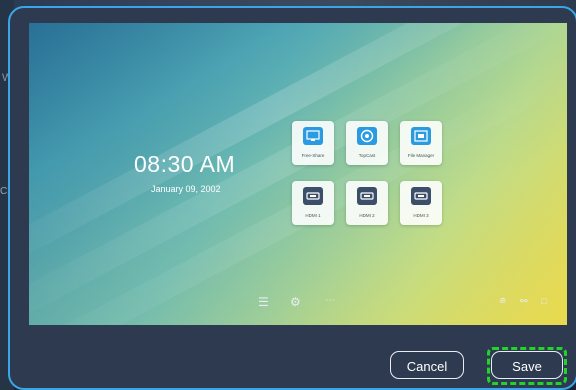  I want to click on app-tile-topcast: TopCast, so click(367, 143).